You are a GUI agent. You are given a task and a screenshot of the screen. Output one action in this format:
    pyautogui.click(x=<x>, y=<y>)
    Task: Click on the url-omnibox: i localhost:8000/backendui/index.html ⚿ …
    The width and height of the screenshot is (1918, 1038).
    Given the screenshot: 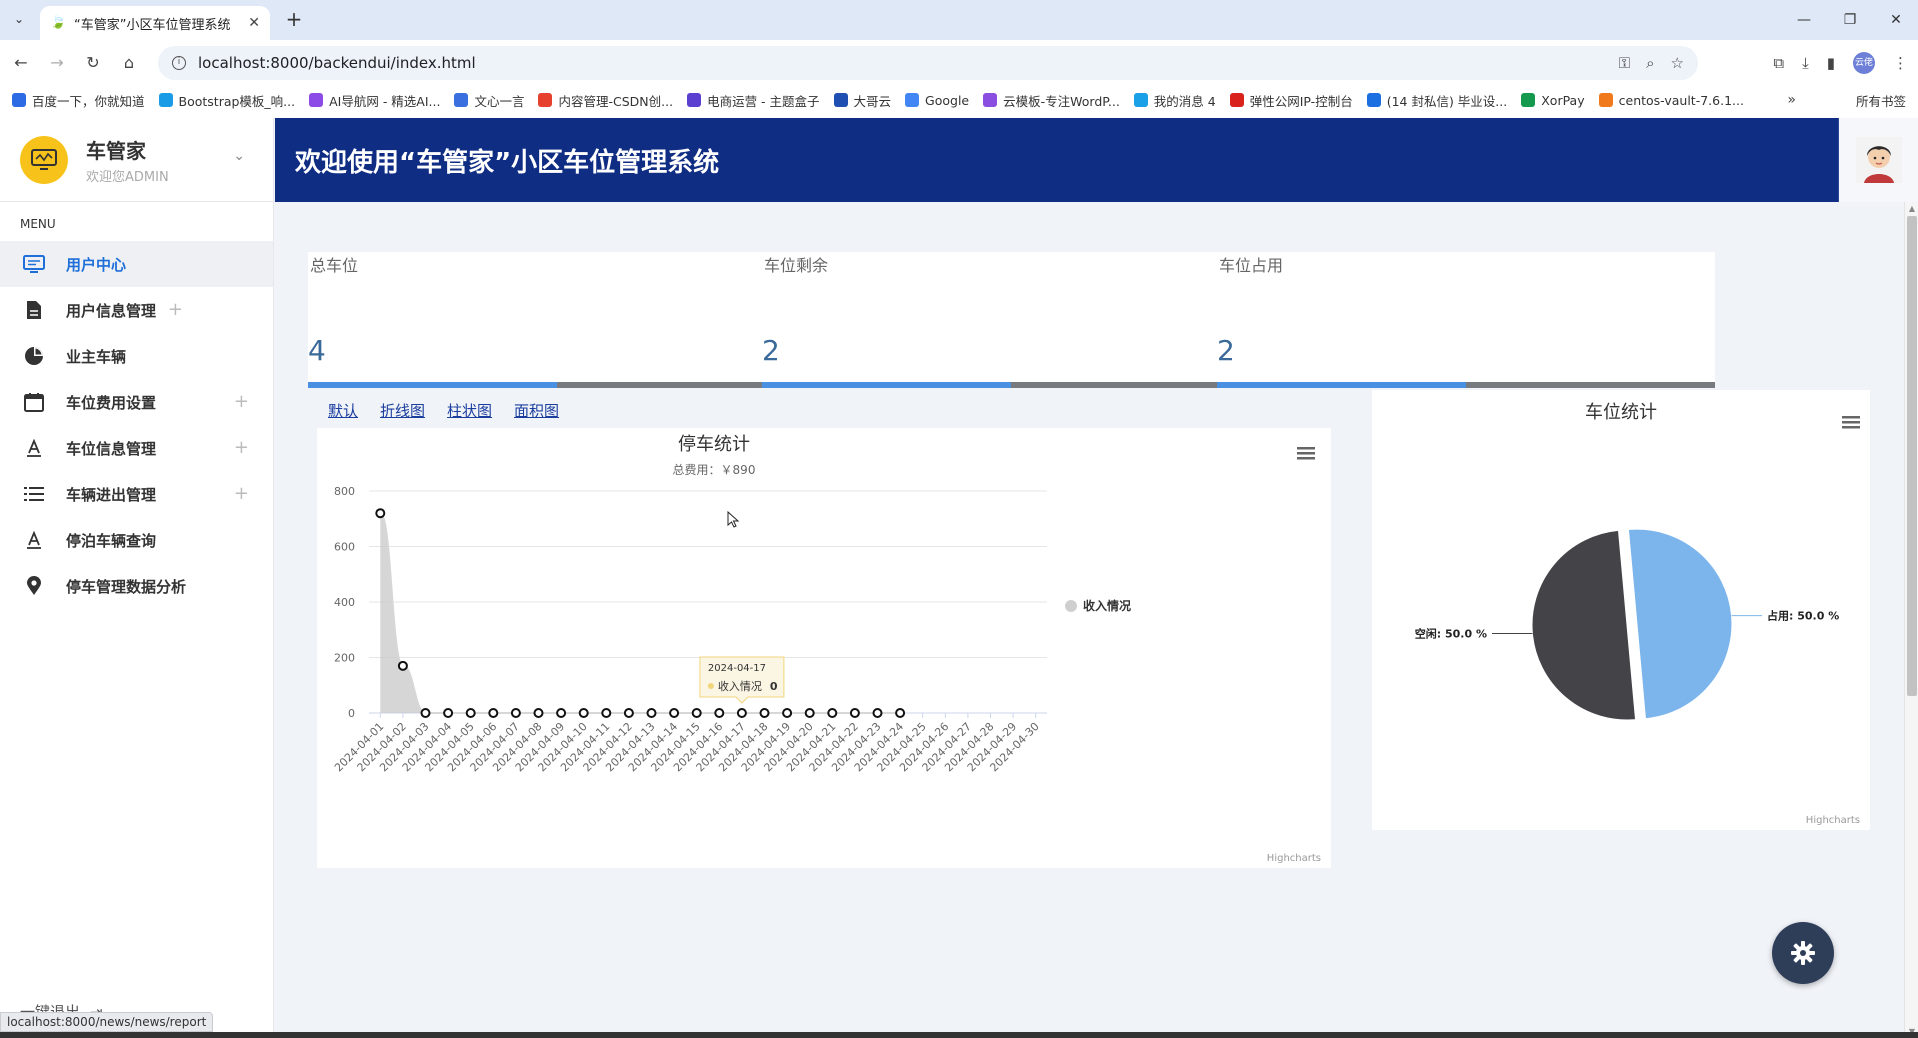 What is the action you would take?
    pyautogui.click(x=928, y=63)
    